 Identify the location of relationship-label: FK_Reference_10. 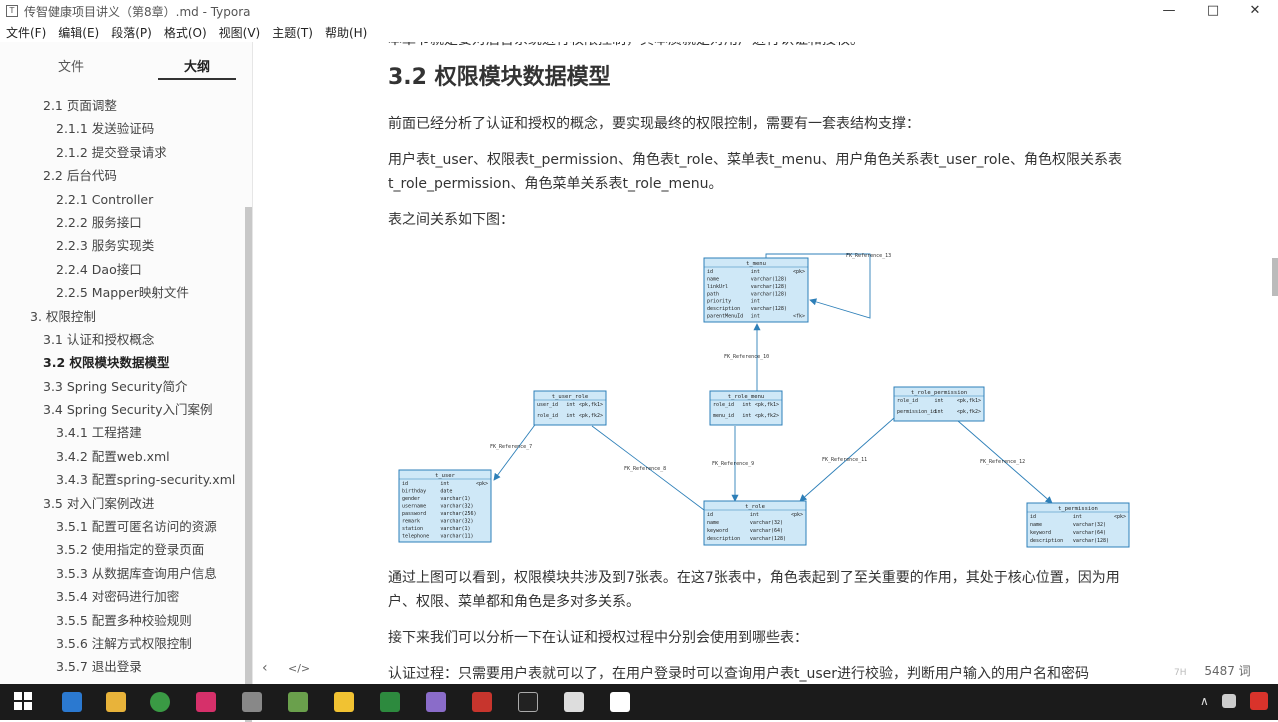
(746, 357).